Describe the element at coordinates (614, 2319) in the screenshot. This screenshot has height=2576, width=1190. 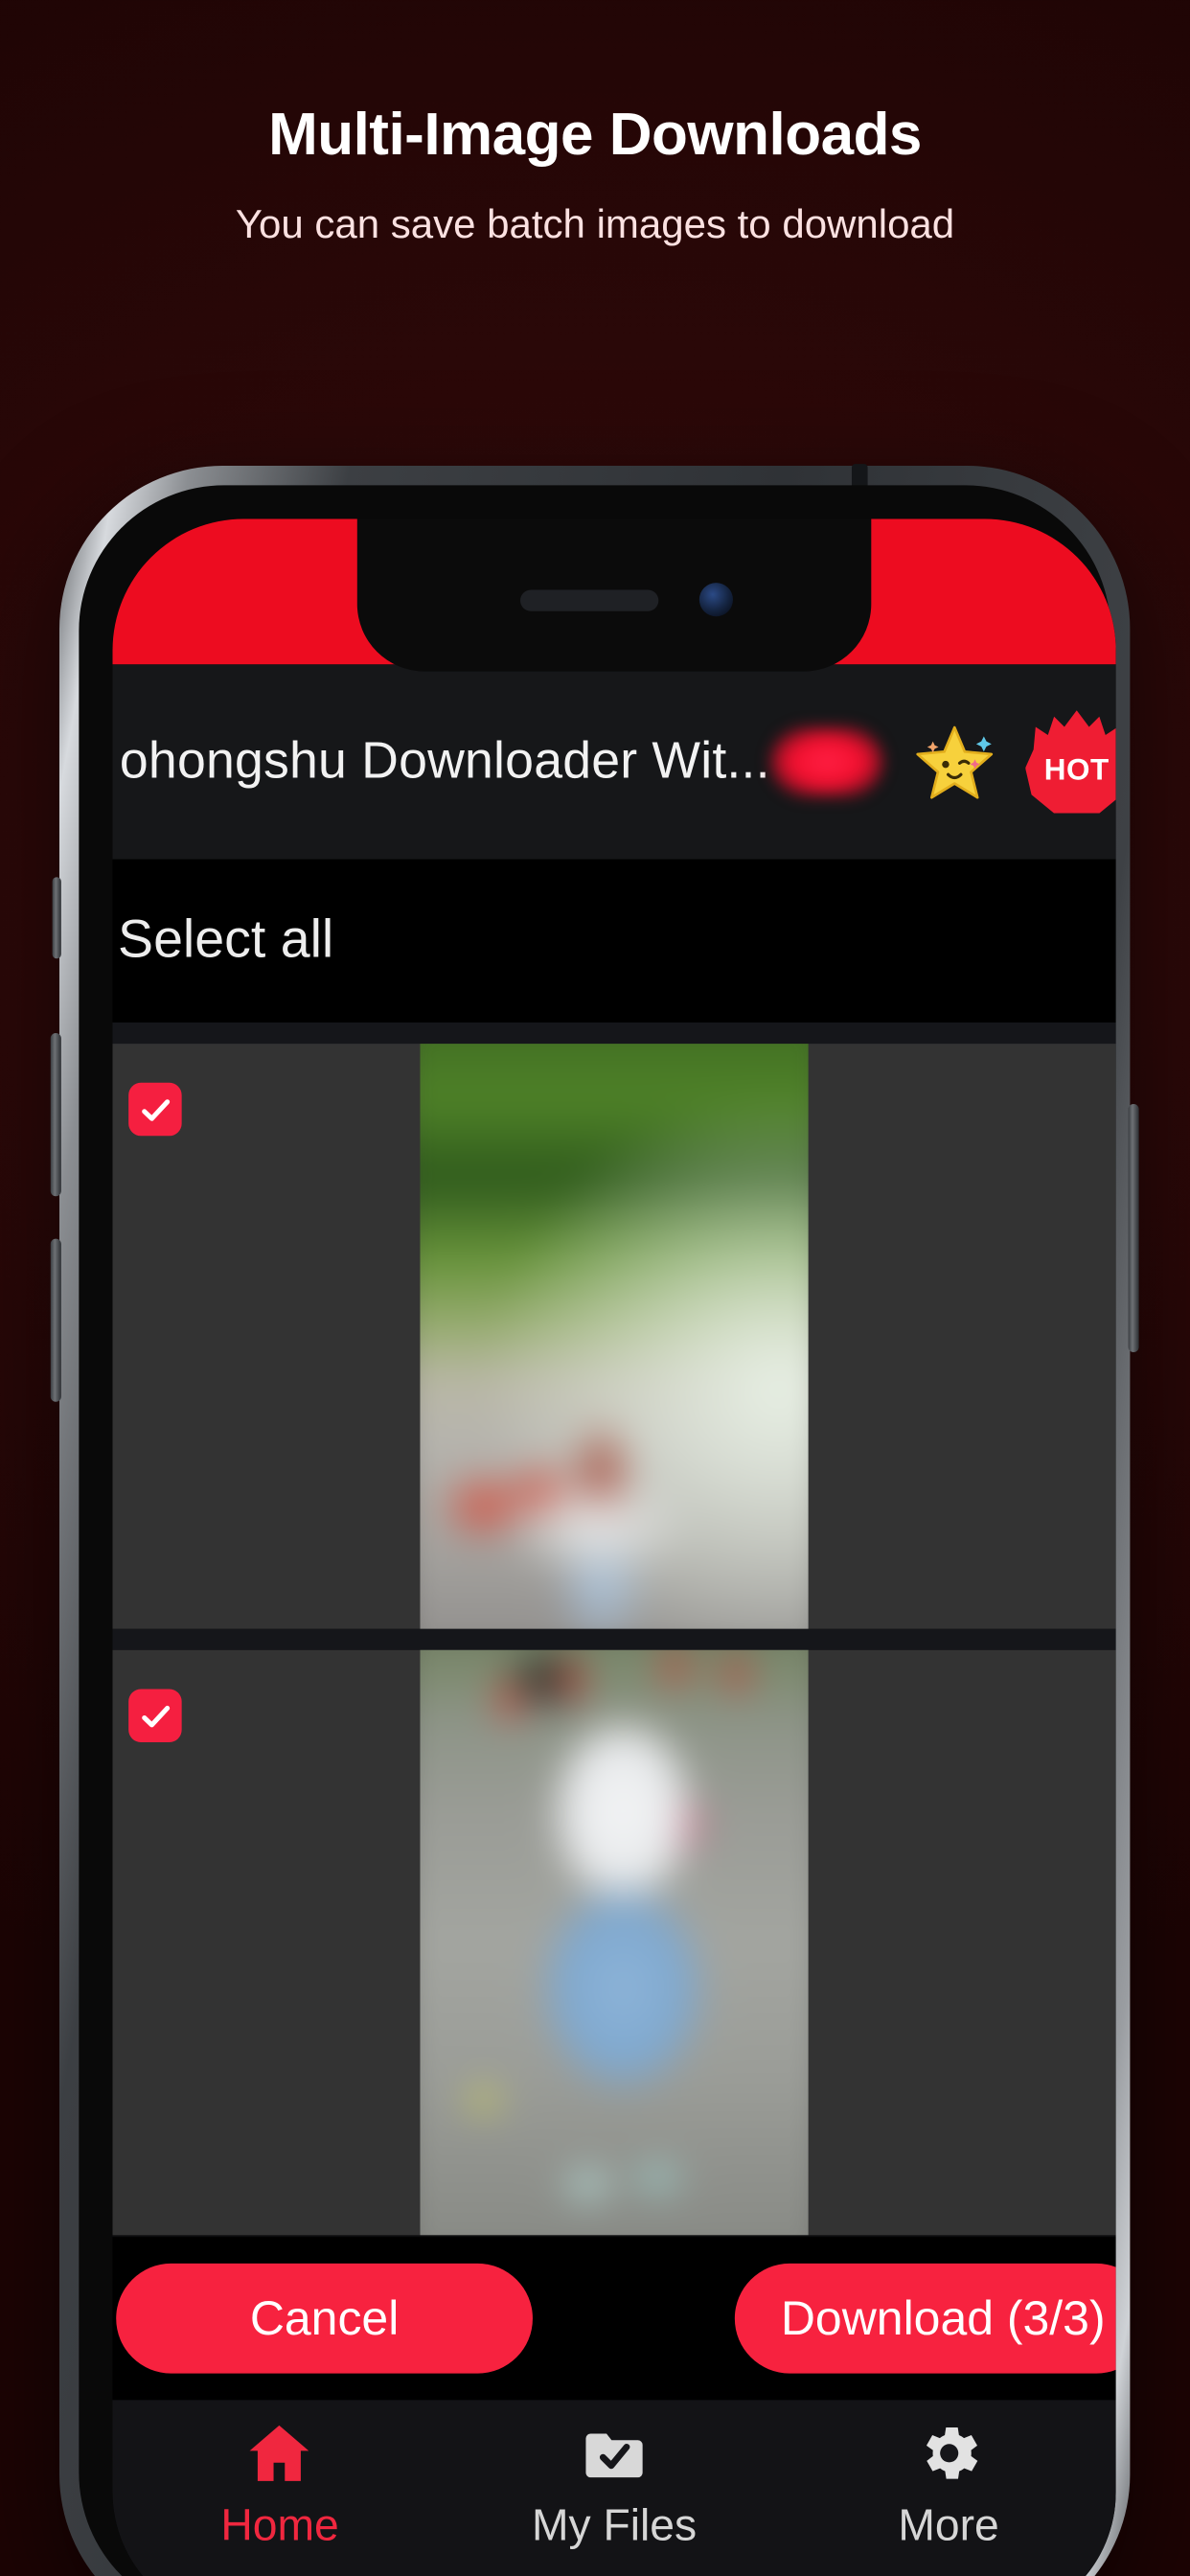
I see `action-bar: Cancel Download (3/3)` at that location.